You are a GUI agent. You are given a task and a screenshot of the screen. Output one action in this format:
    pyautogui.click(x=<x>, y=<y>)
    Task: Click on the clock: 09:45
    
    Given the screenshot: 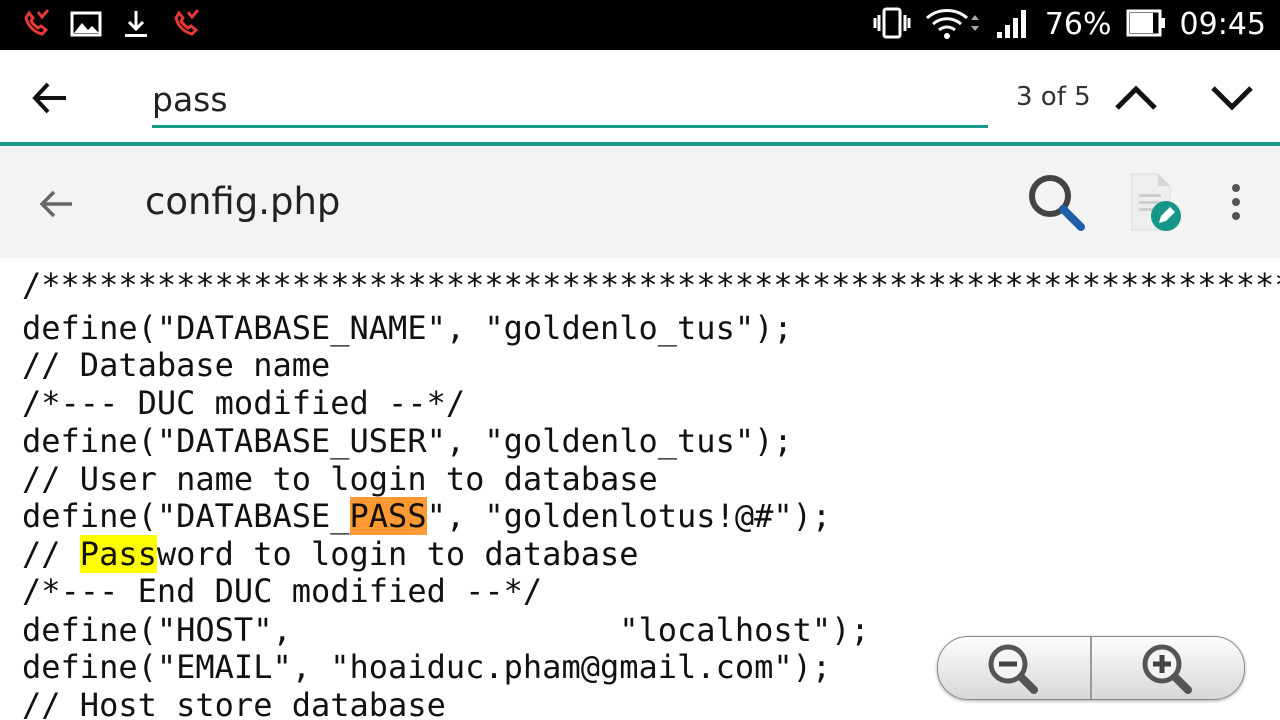 What is the action you would take?
    pyautogui.click(x=1222, y=24)
    